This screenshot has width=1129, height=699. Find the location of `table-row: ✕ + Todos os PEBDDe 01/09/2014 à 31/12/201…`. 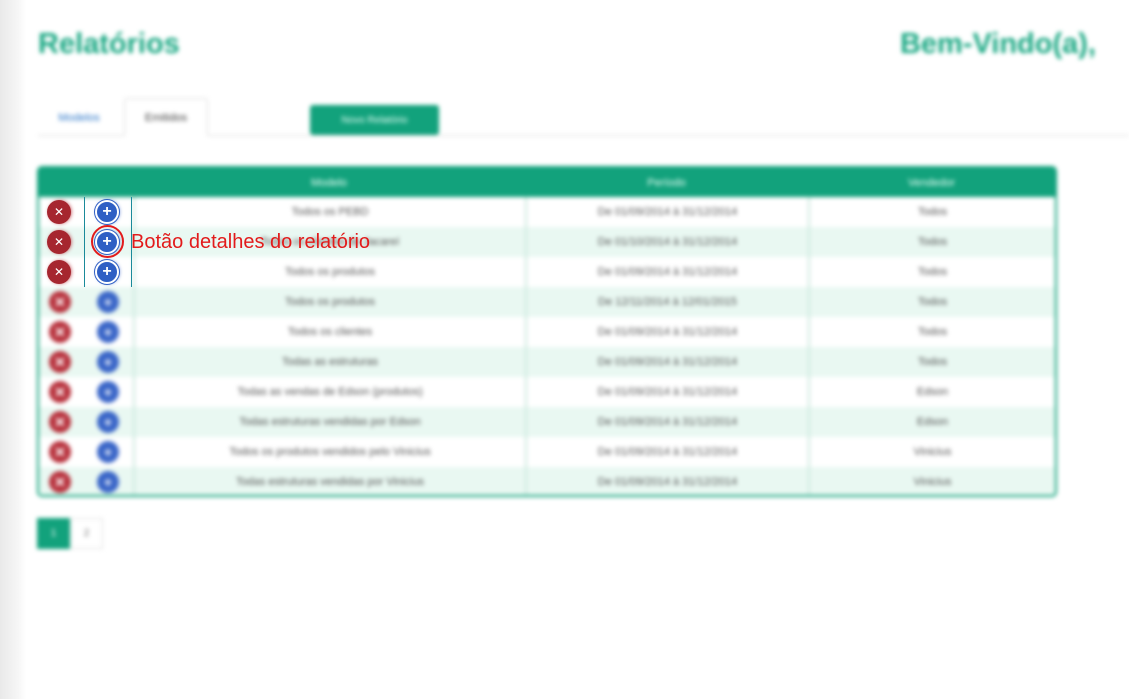

table-row: ✕ + Todos os PEBDDe 01/09/2014 à 31/12/201… is located at coordinates (547, 212).